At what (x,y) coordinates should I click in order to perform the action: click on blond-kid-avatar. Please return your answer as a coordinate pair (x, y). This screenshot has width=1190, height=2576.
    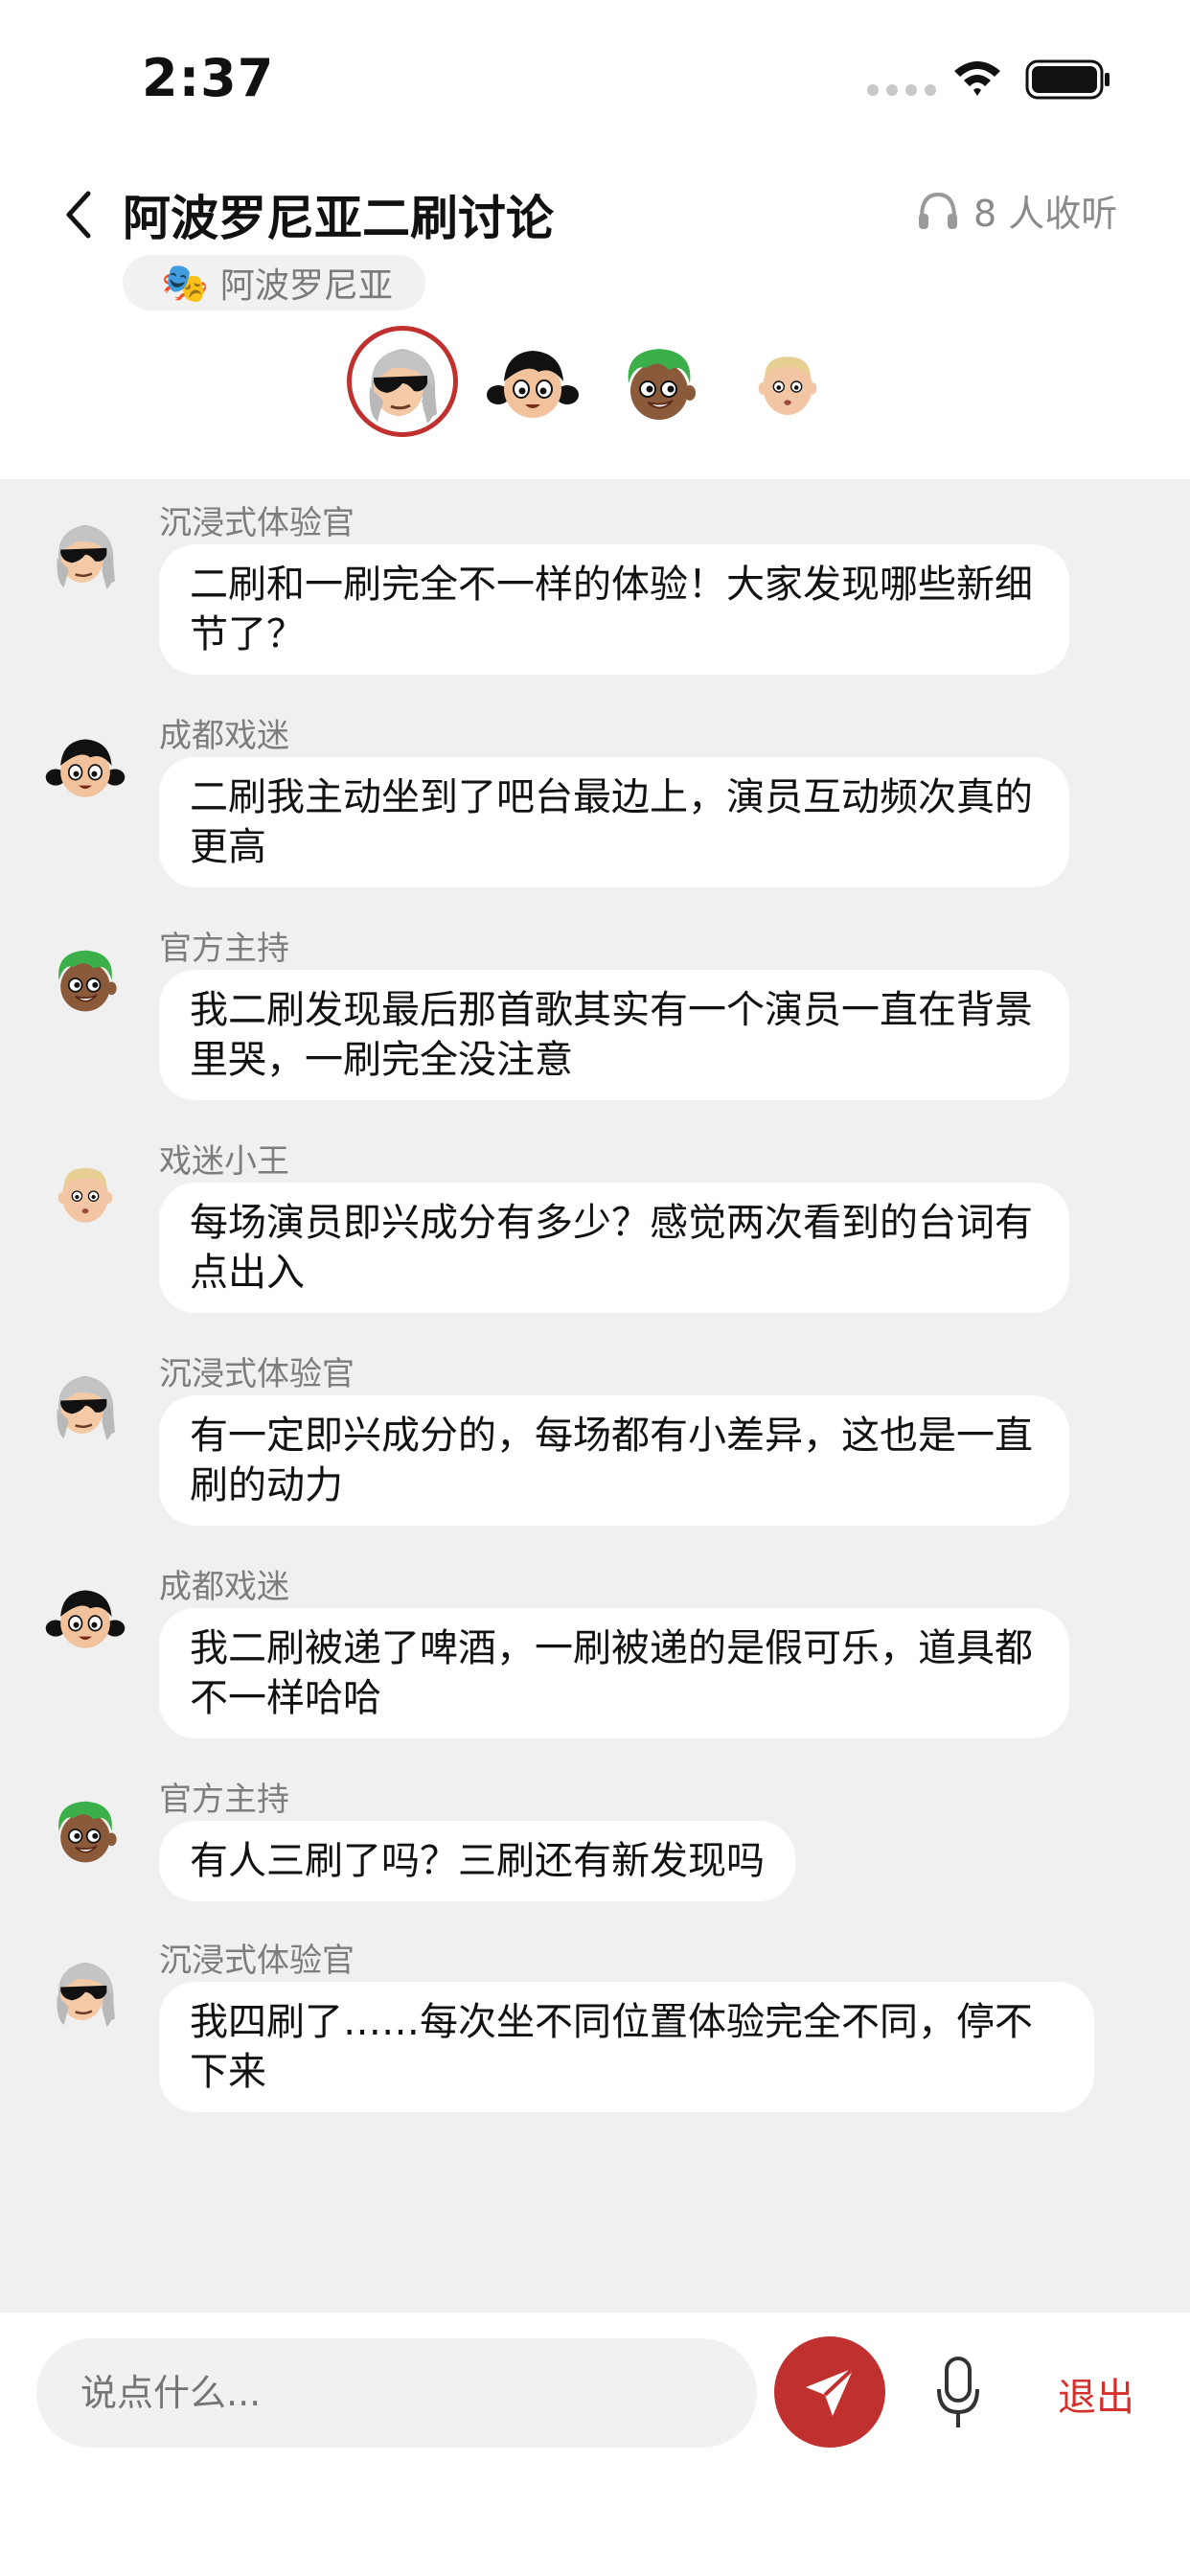
    Looking at the image, I should click on (85, 1191).